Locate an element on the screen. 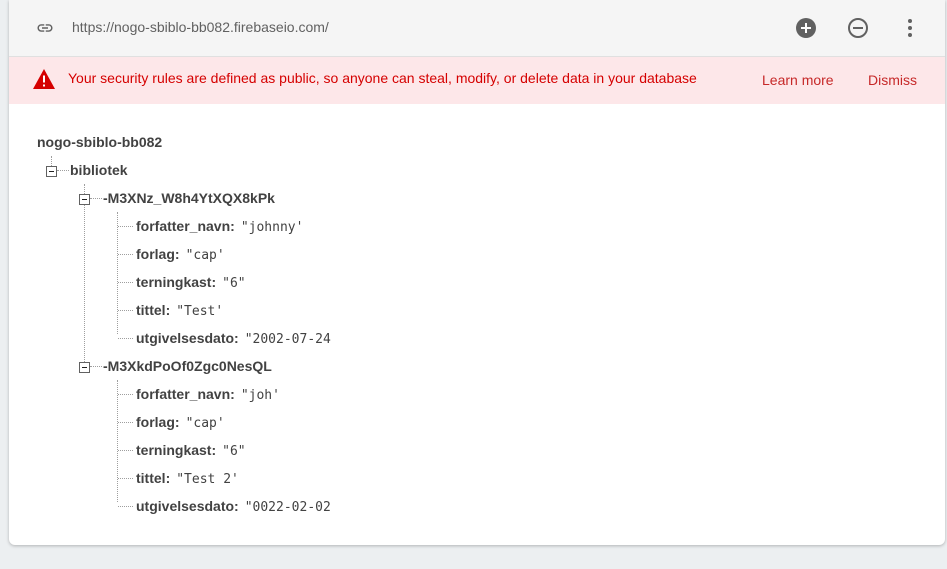 This screenshot has height=569, width=947. field-row: tittel: "Test' is located at coordinates (179, 310).